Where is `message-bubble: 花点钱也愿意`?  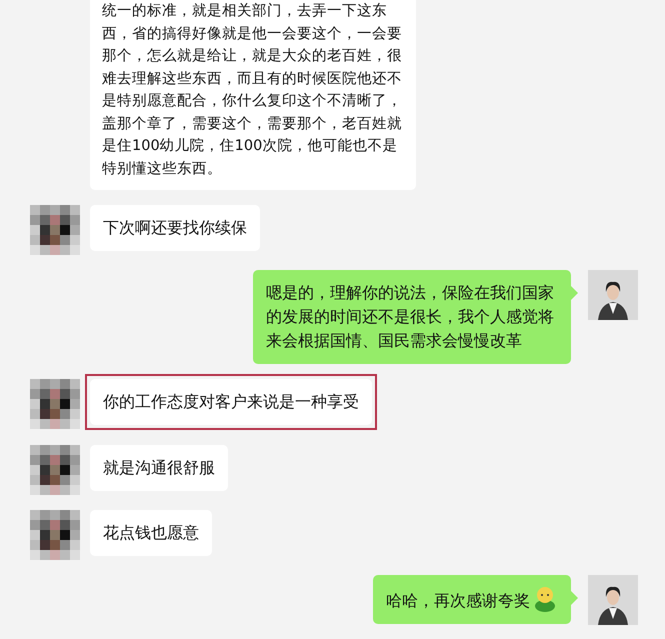 message-bubble: 花点钱也愿意 is located at coordinates (151, 533).